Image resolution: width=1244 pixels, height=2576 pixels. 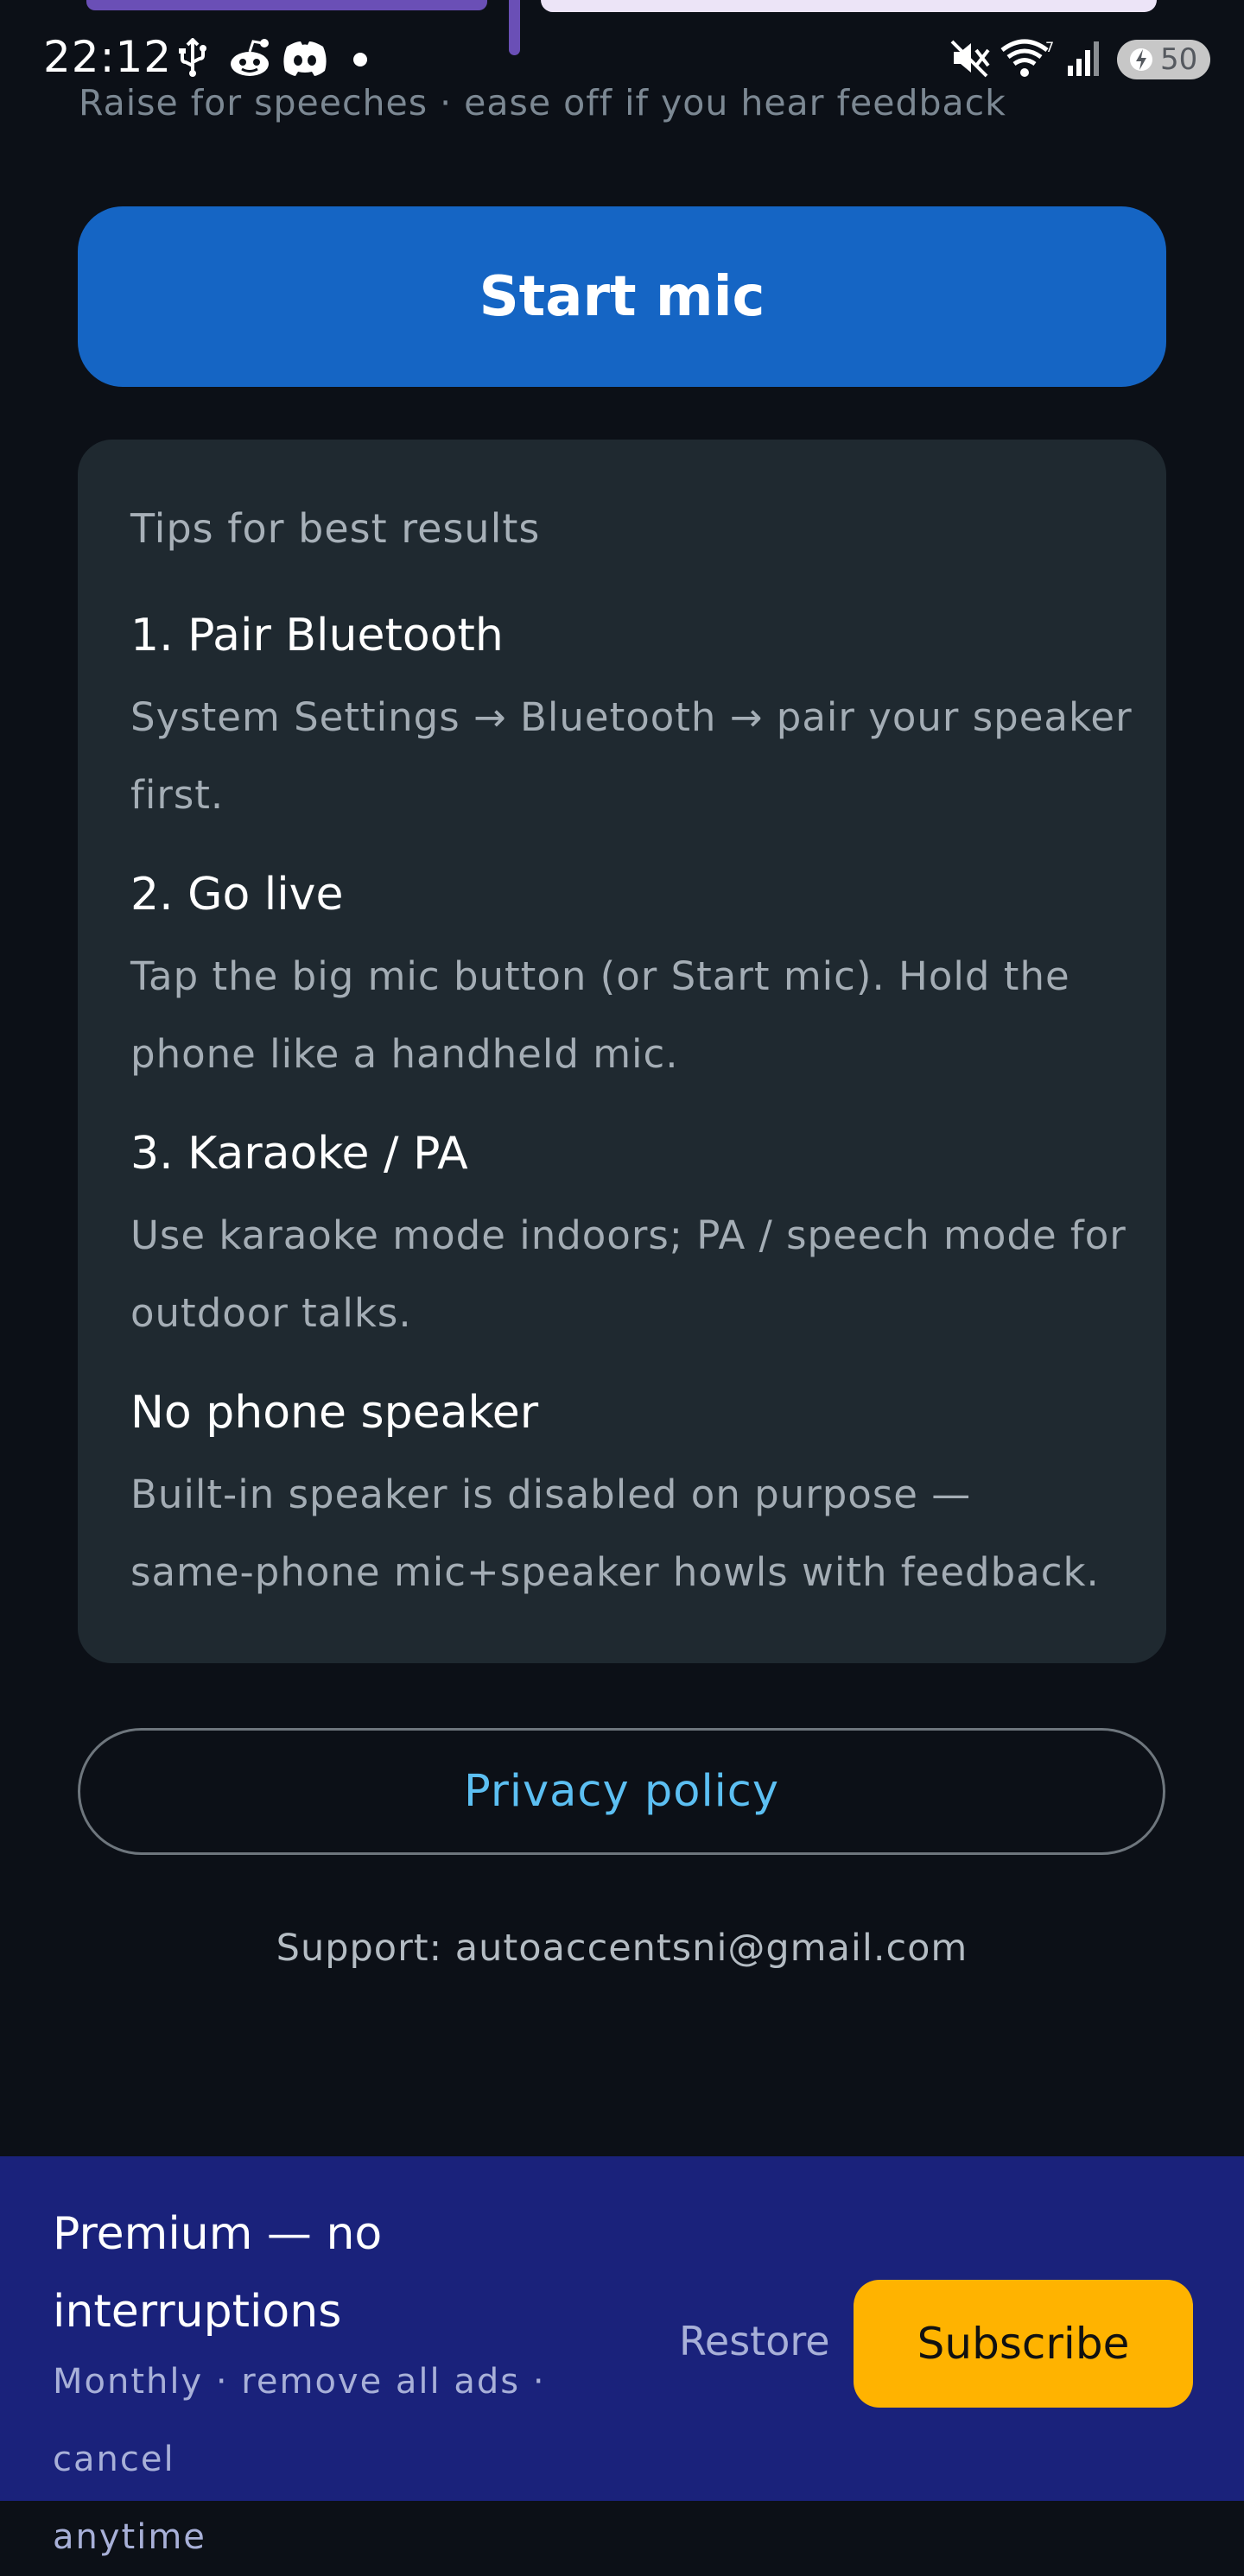 What do you see at coordinates (218, 2234) in the screenshot?
I see `premium-title-line: Premium — no` at bounding box center [218, 2234].